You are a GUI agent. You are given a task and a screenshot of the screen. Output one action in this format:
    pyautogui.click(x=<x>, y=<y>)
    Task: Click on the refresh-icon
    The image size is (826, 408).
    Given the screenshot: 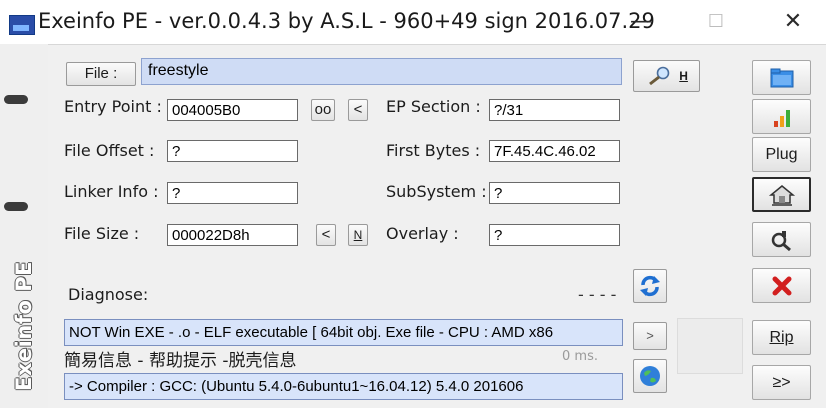 What is the action you would take?
    pyautogui.click(x=650, y=286)
    